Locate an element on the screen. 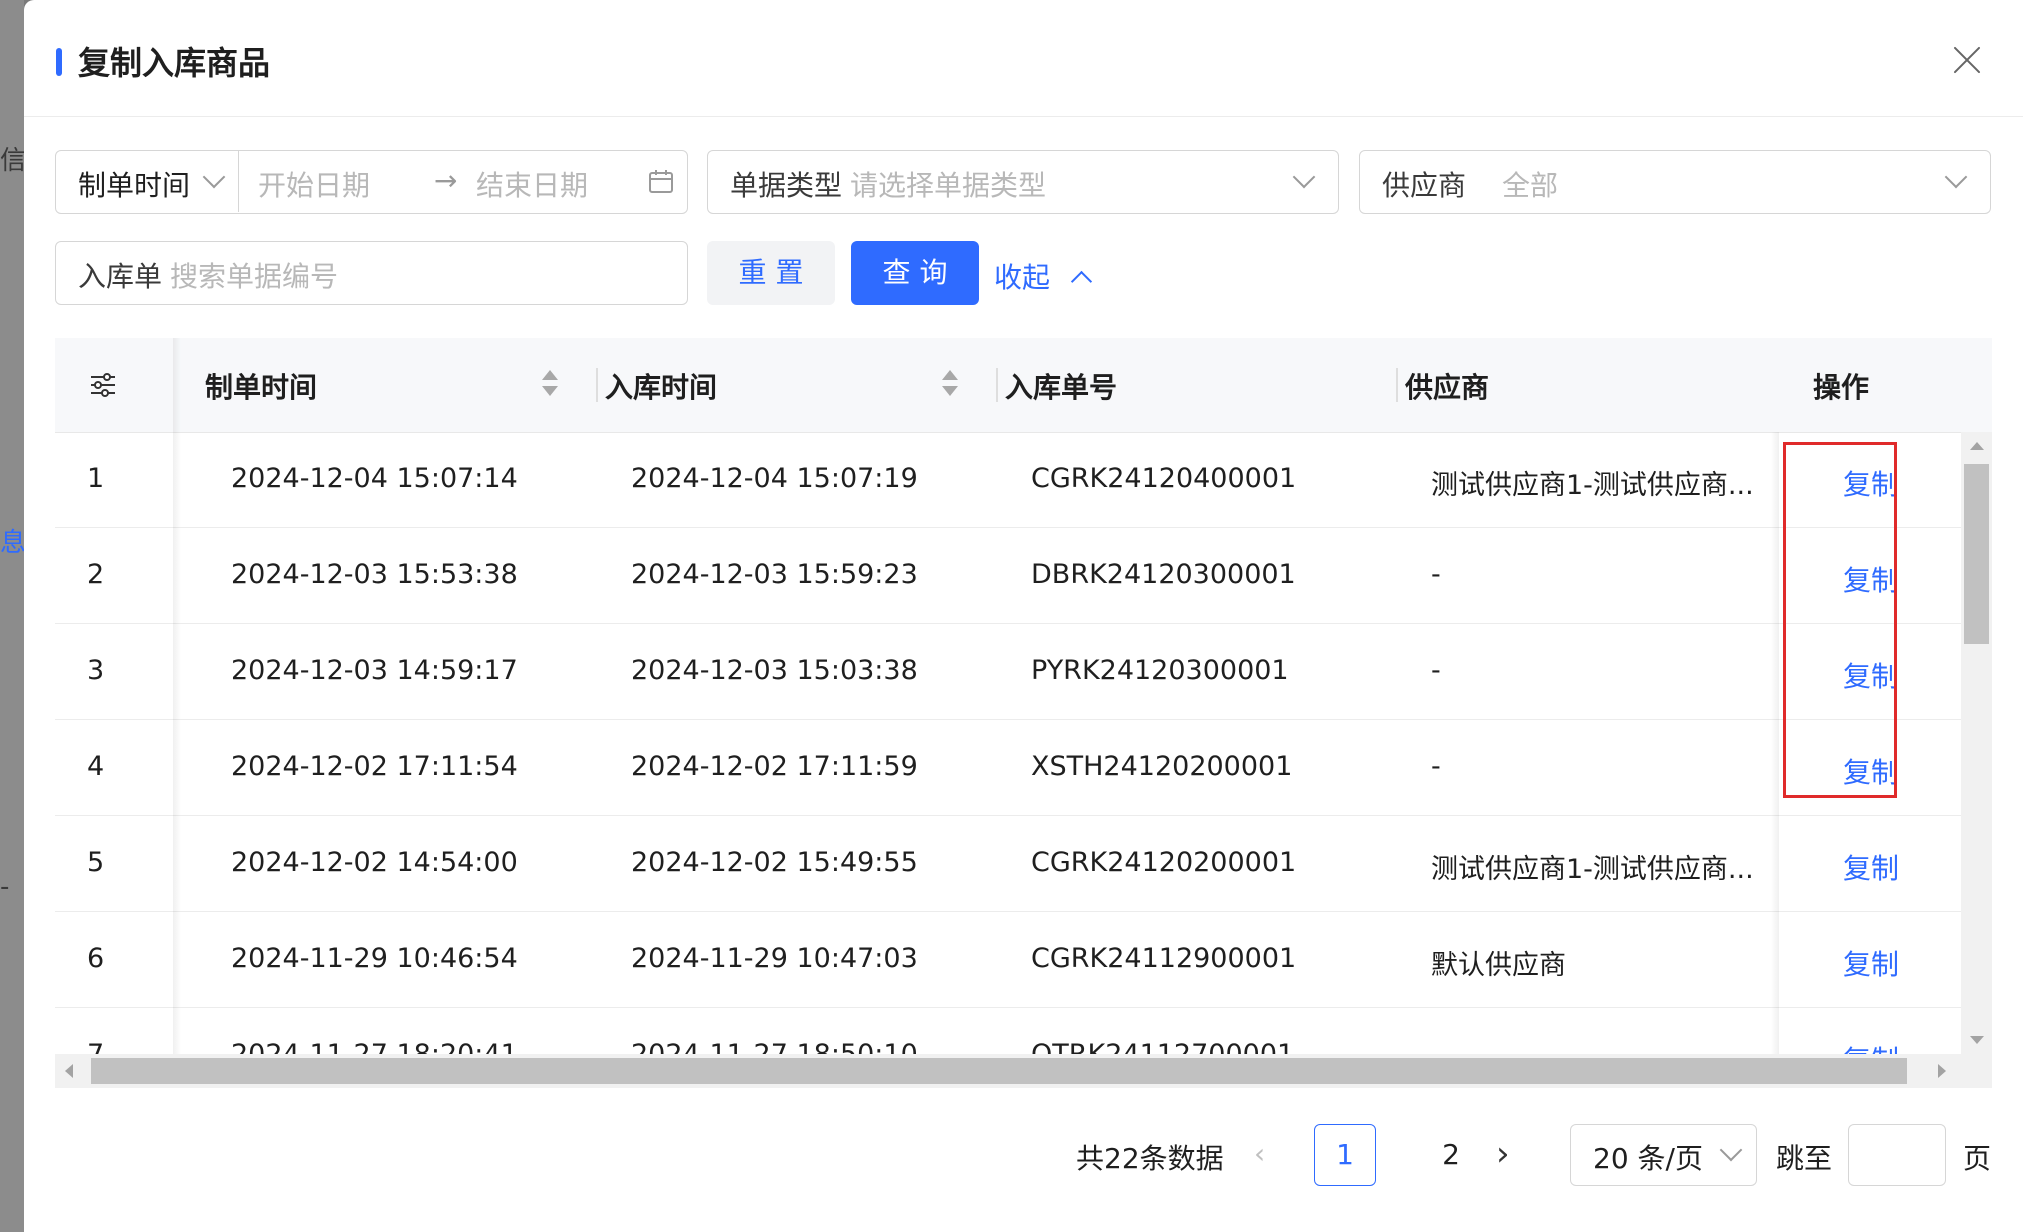 Image resolution: width=2023 pixels, height=1232 pixels. page-1-button: 1 is located at coordinates (1345, 1155).